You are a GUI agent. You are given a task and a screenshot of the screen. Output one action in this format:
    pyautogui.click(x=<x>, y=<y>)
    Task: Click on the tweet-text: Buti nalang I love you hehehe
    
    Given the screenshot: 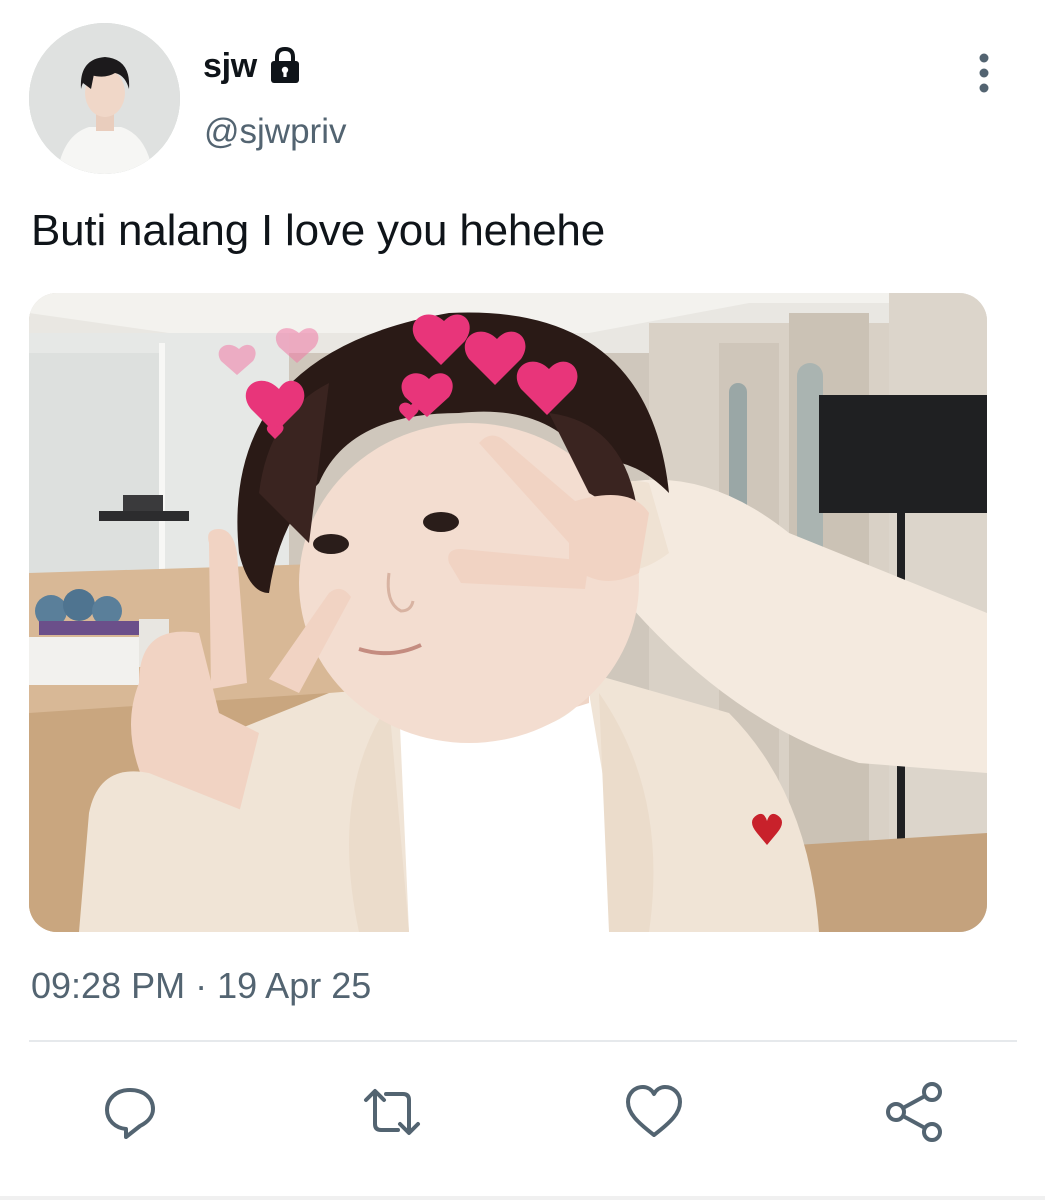 What is the action you would take?
    pyautogui.click(x=318, y=230)
    